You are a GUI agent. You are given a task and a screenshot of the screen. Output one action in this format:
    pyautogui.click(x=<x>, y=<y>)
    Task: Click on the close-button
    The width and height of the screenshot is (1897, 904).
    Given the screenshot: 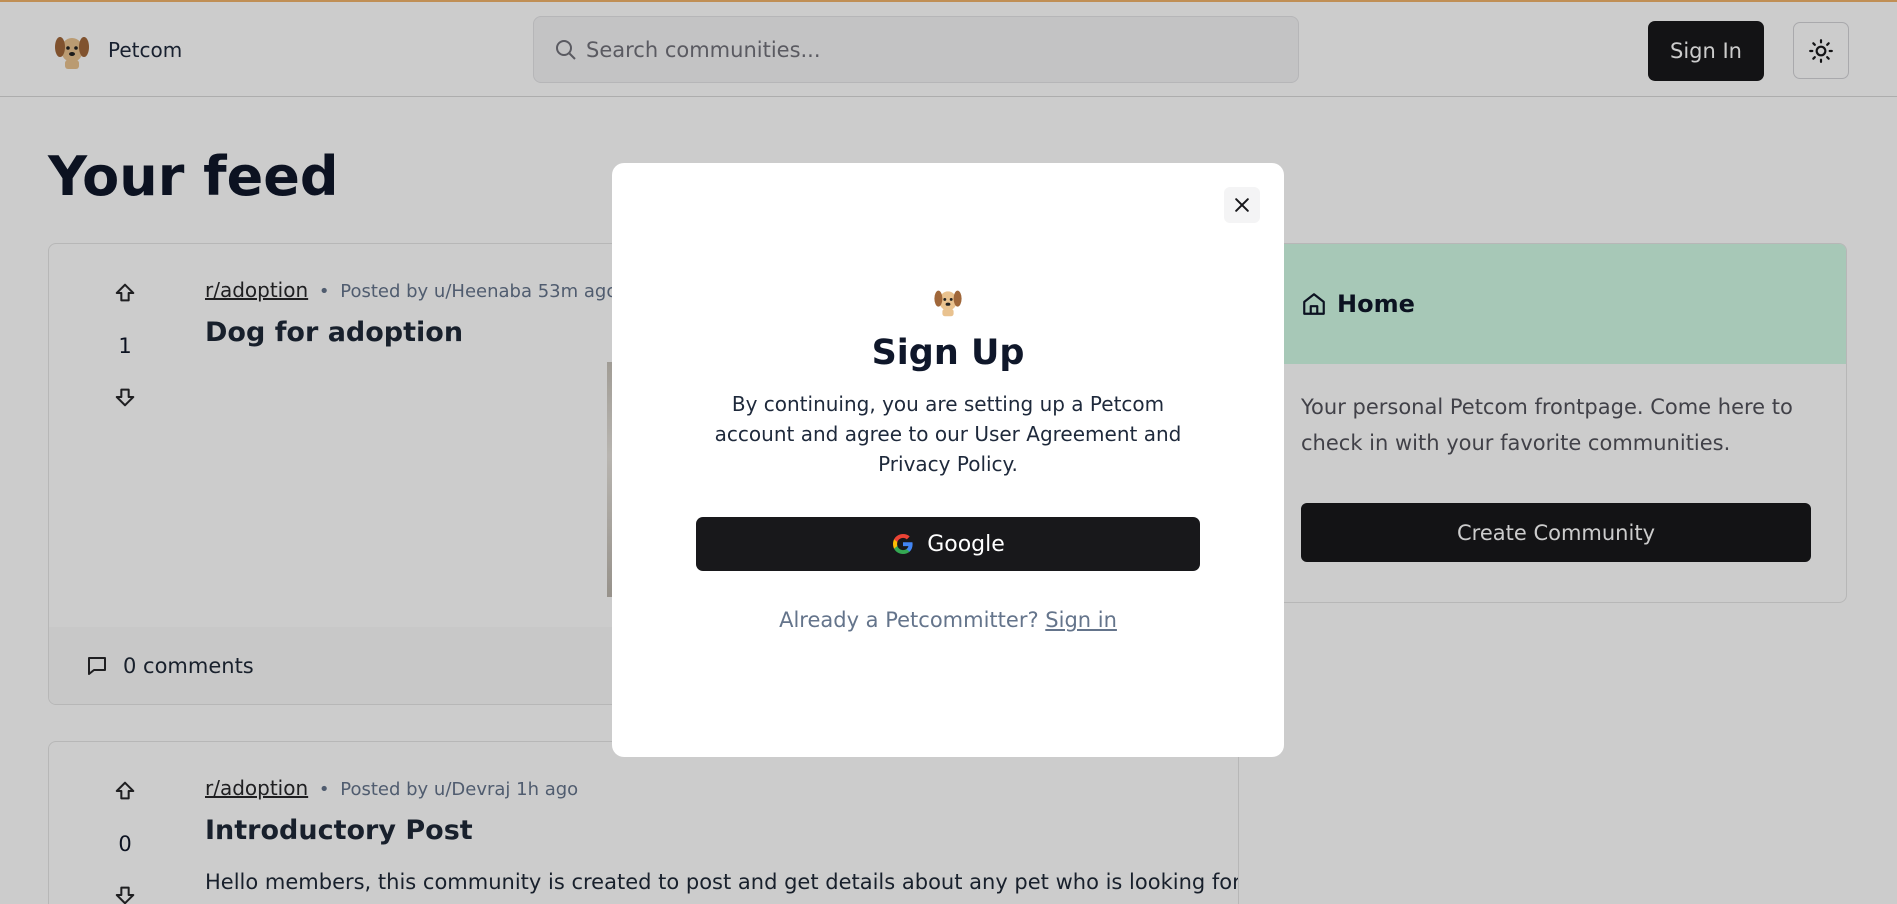 What is the action you would take?
    pyautogui.click(x=1242, y=205)
    